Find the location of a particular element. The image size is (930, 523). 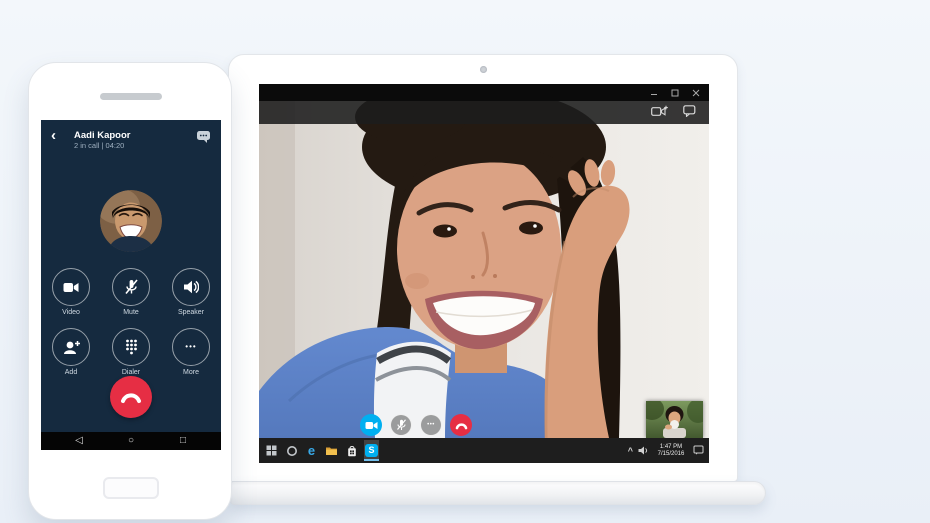

dialer-button is located at coordinates (131, 347).